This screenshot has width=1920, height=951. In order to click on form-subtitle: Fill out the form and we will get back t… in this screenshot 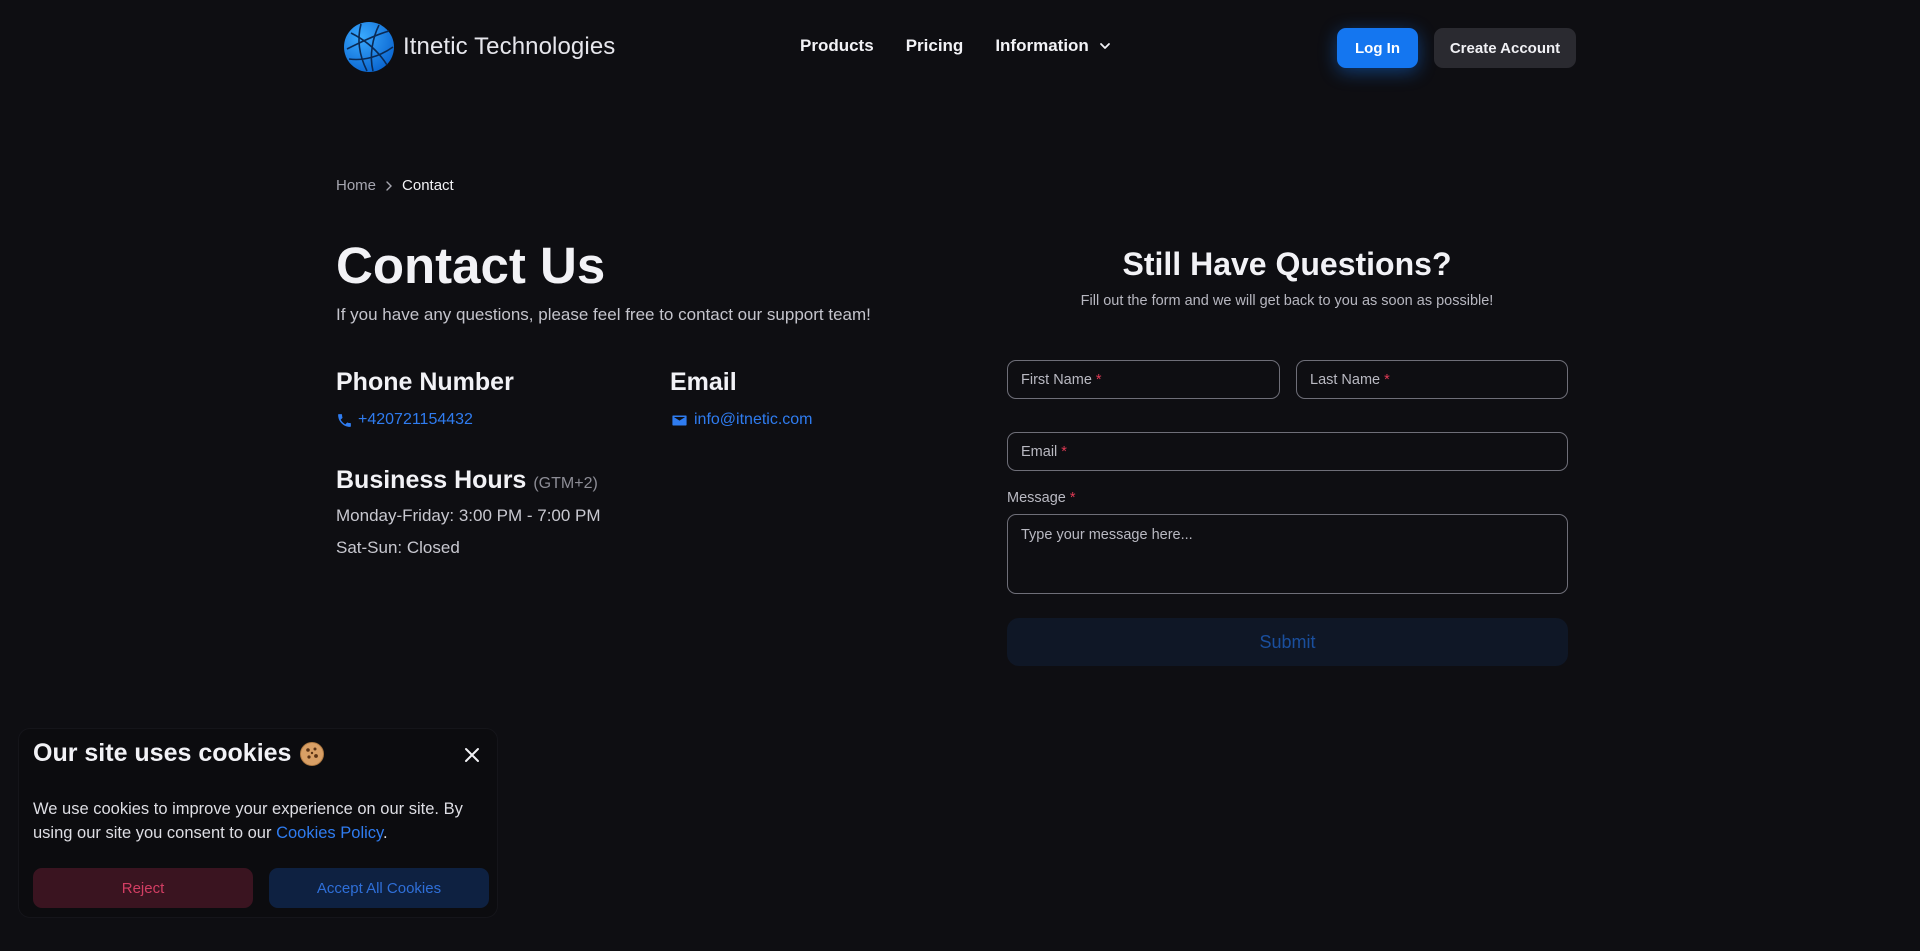, I will do `click(1287, 301)`.